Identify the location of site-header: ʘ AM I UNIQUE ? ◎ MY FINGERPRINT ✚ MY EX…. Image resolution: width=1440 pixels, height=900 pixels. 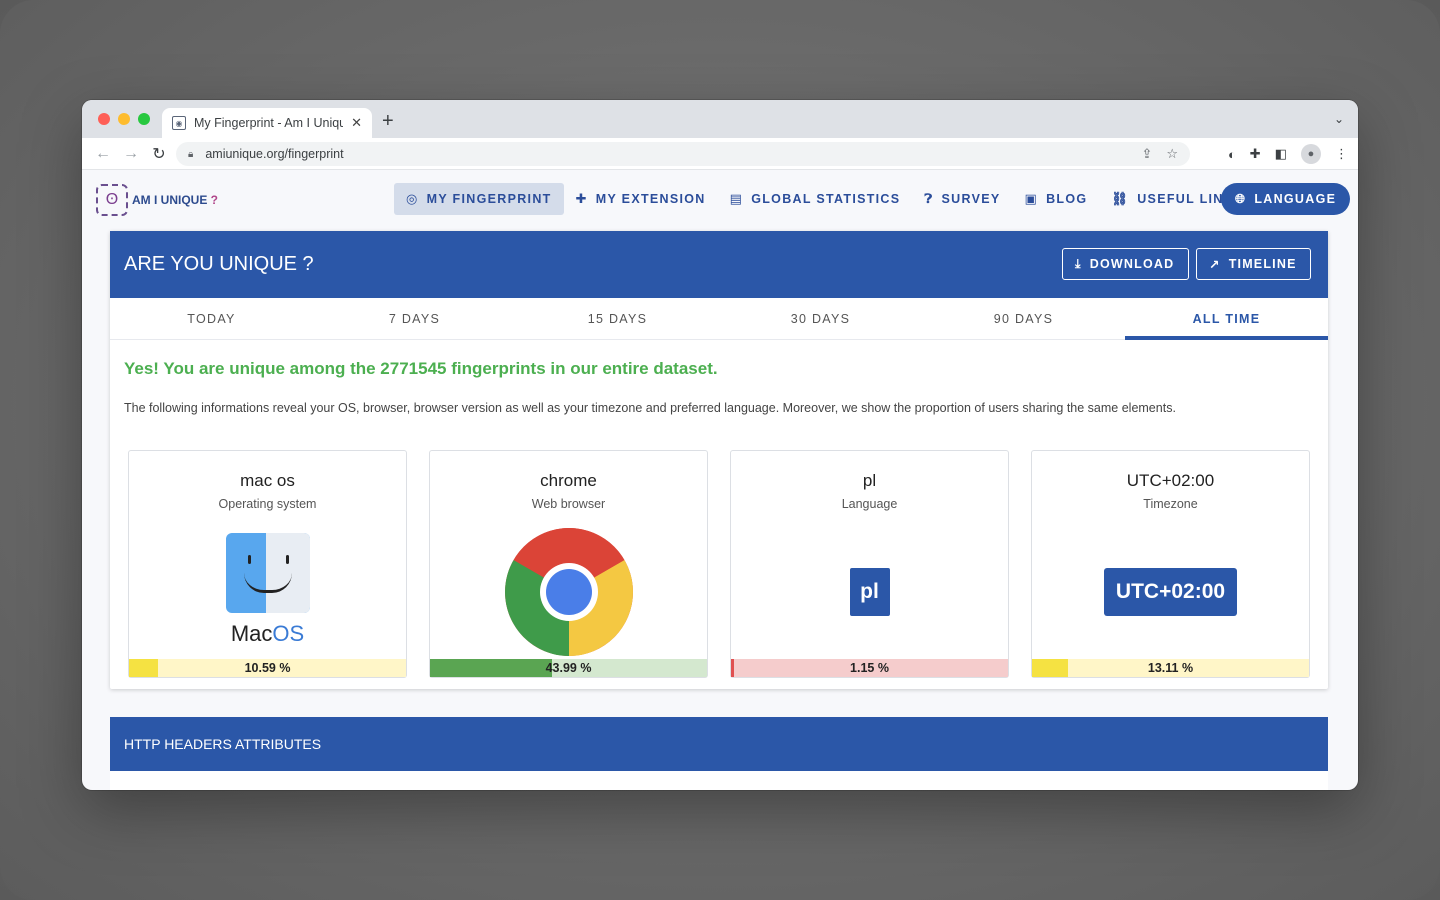
(720, 201).